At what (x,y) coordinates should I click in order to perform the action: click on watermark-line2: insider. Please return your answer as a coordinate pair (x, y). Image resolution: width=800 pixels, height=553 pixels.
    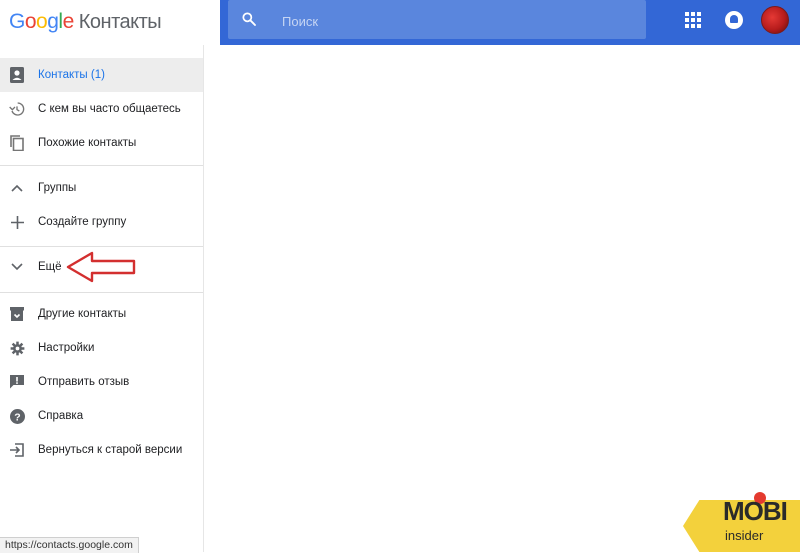
    Looking at the image, I should click on (744, 535).